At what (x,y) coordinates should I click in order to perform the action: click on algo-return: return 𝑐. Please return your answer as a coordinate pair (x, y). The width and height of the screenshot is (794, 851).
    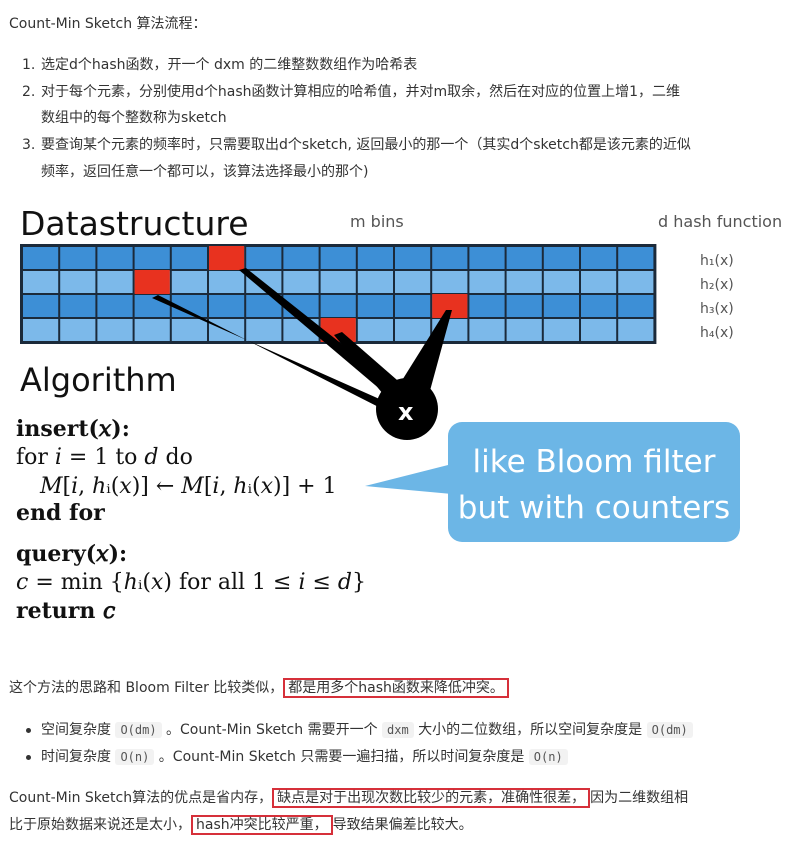
    Looking at the image, I should click on (66, 611).